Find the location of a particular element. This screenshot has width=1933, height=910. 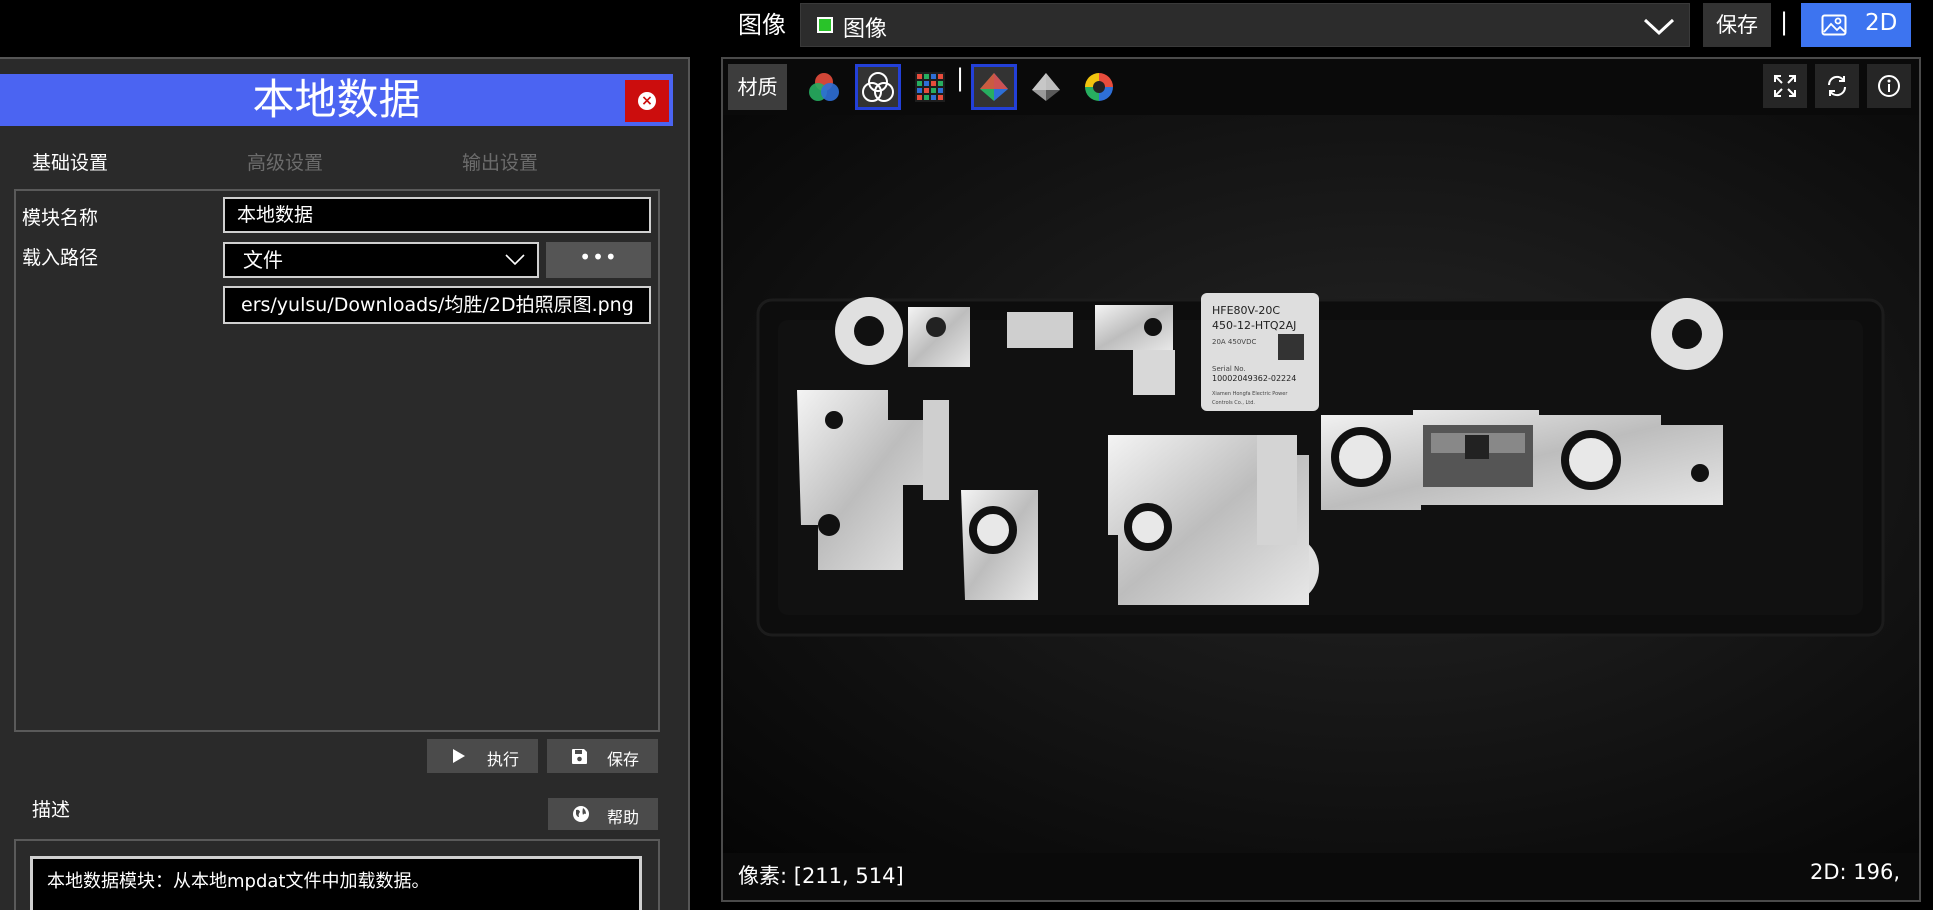

tab-output-settings: 输出设置 is located at coordinates (500, 161).